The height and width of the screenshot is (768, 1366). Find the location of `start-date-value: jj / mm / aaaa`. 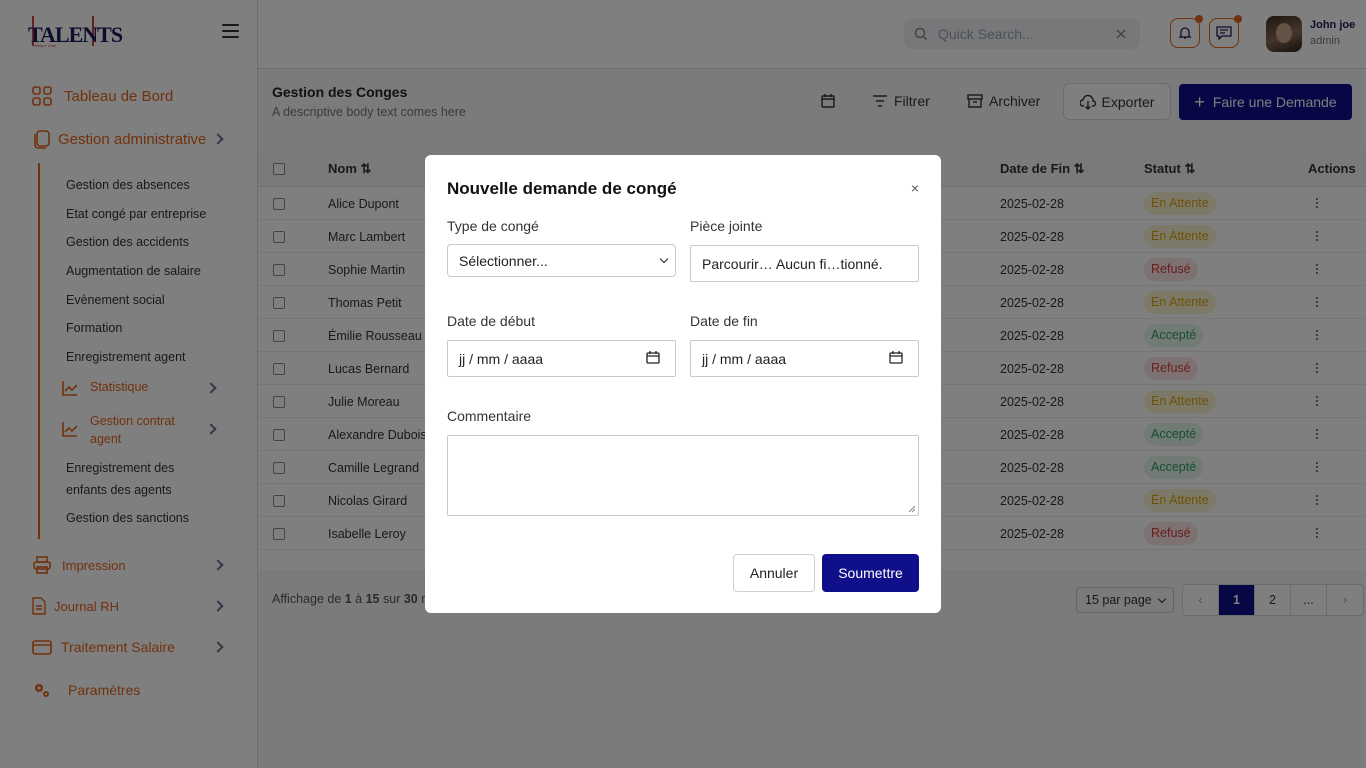

start-date-value: jj / mm / aaaa is located at coordinates (501, 358).